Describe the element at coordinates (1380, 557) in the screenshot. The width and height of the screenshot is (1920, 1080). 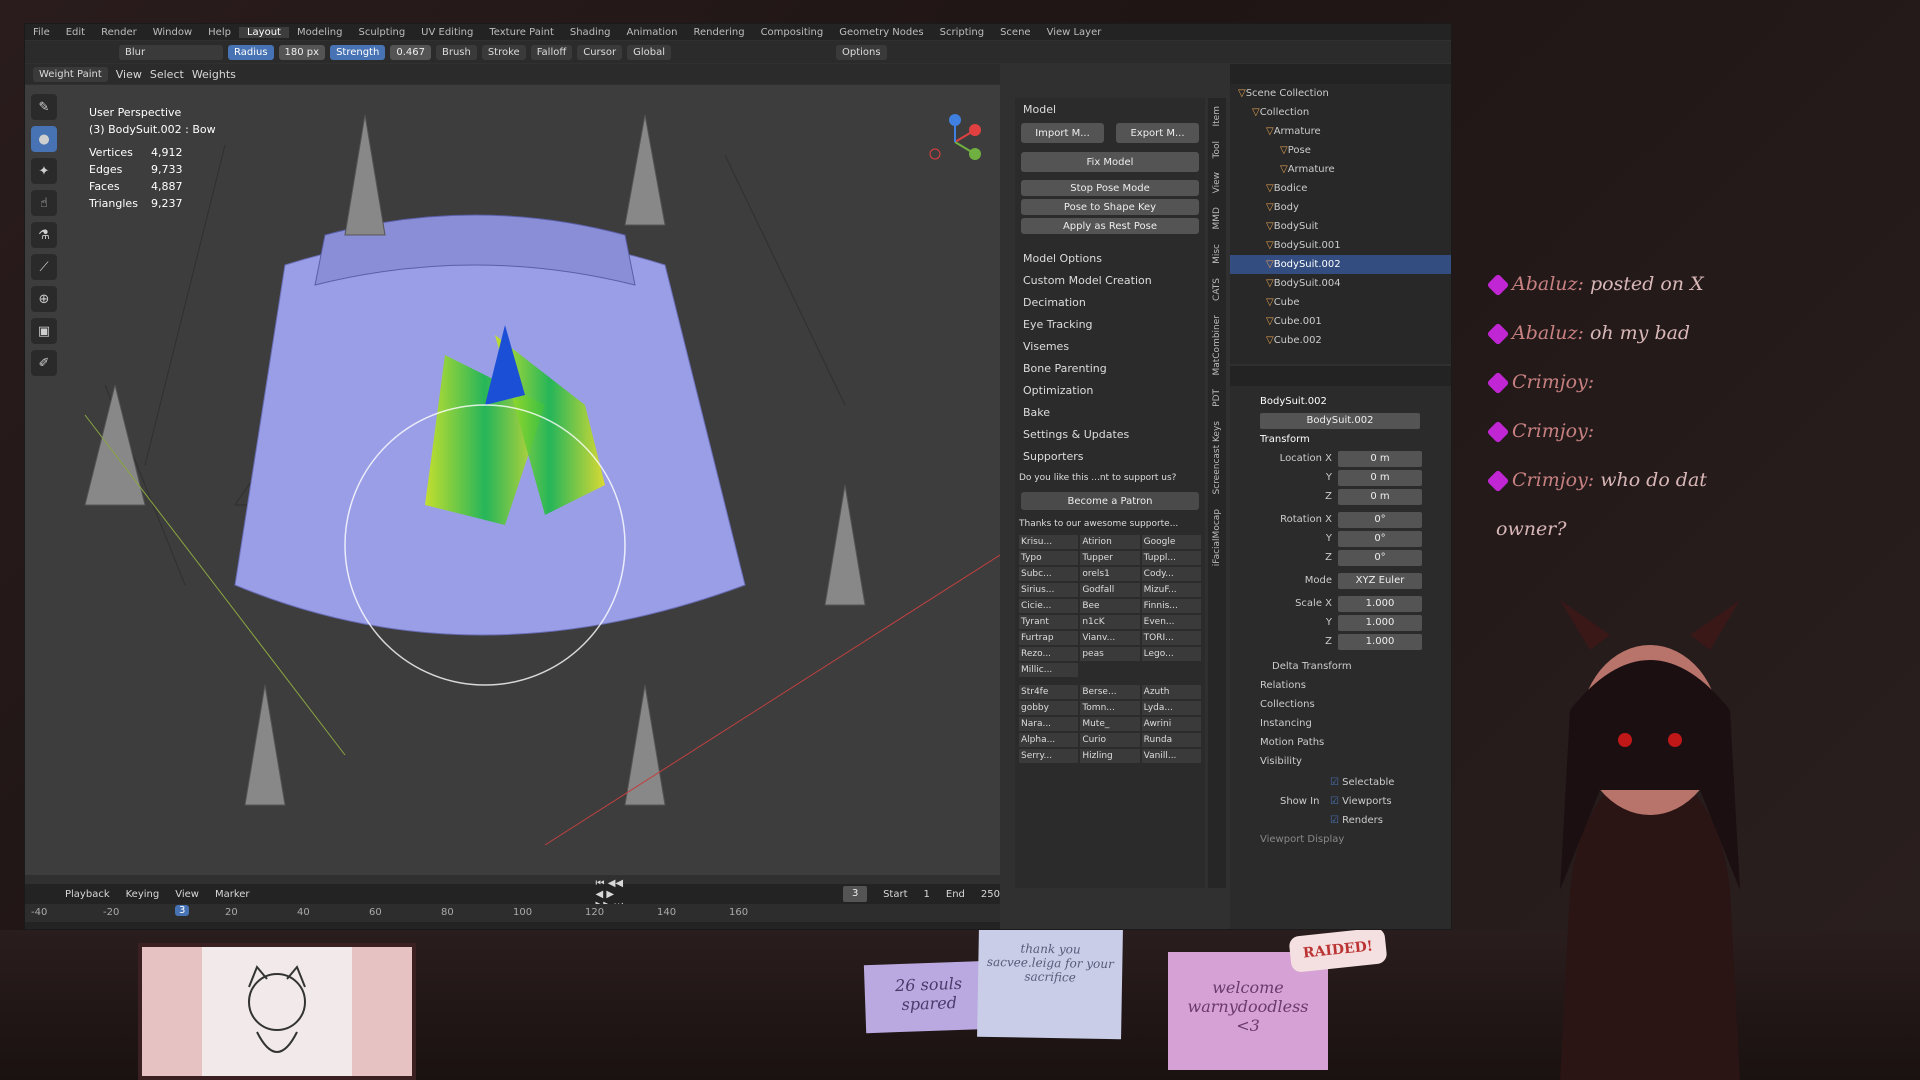
I see `rotation-z-field: 0°` at that location.